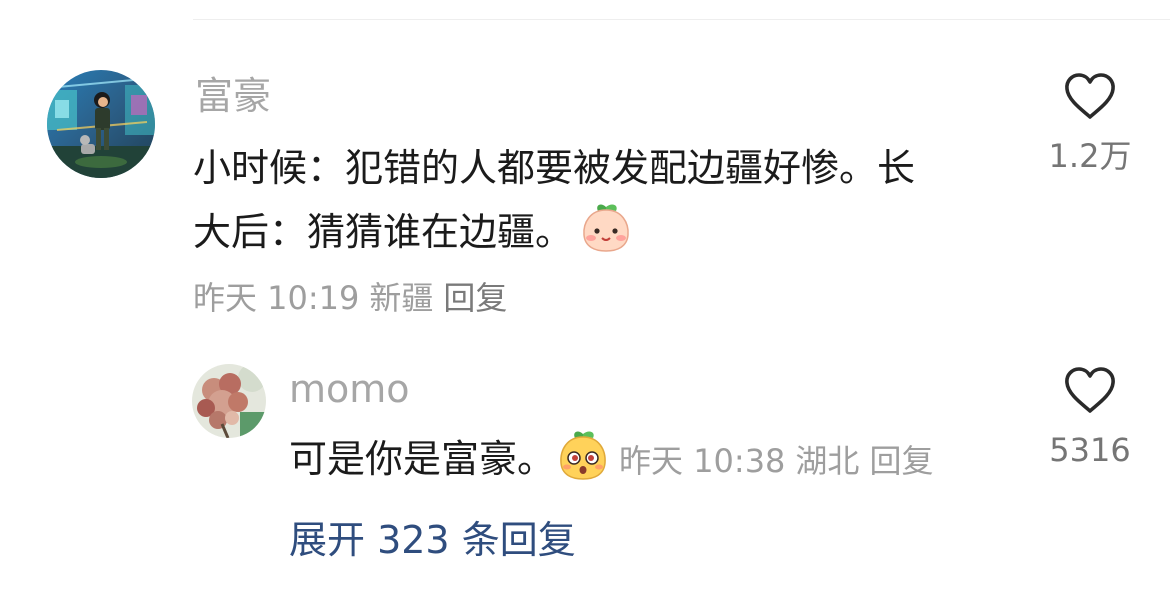  Describe the element at coordinates (554, 168) in the screenshot. I see `comment-text-line: 小时候：犯错的人都要被发配边疆好惨。长` at that location.